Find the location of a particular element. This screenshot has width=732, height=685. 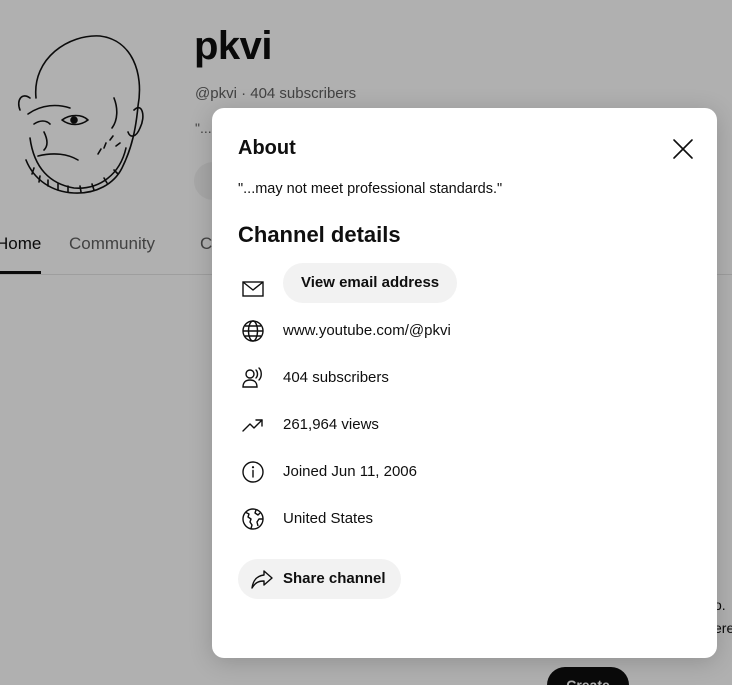

share-channel-label: Share channel is located at coordinates (334, 578).